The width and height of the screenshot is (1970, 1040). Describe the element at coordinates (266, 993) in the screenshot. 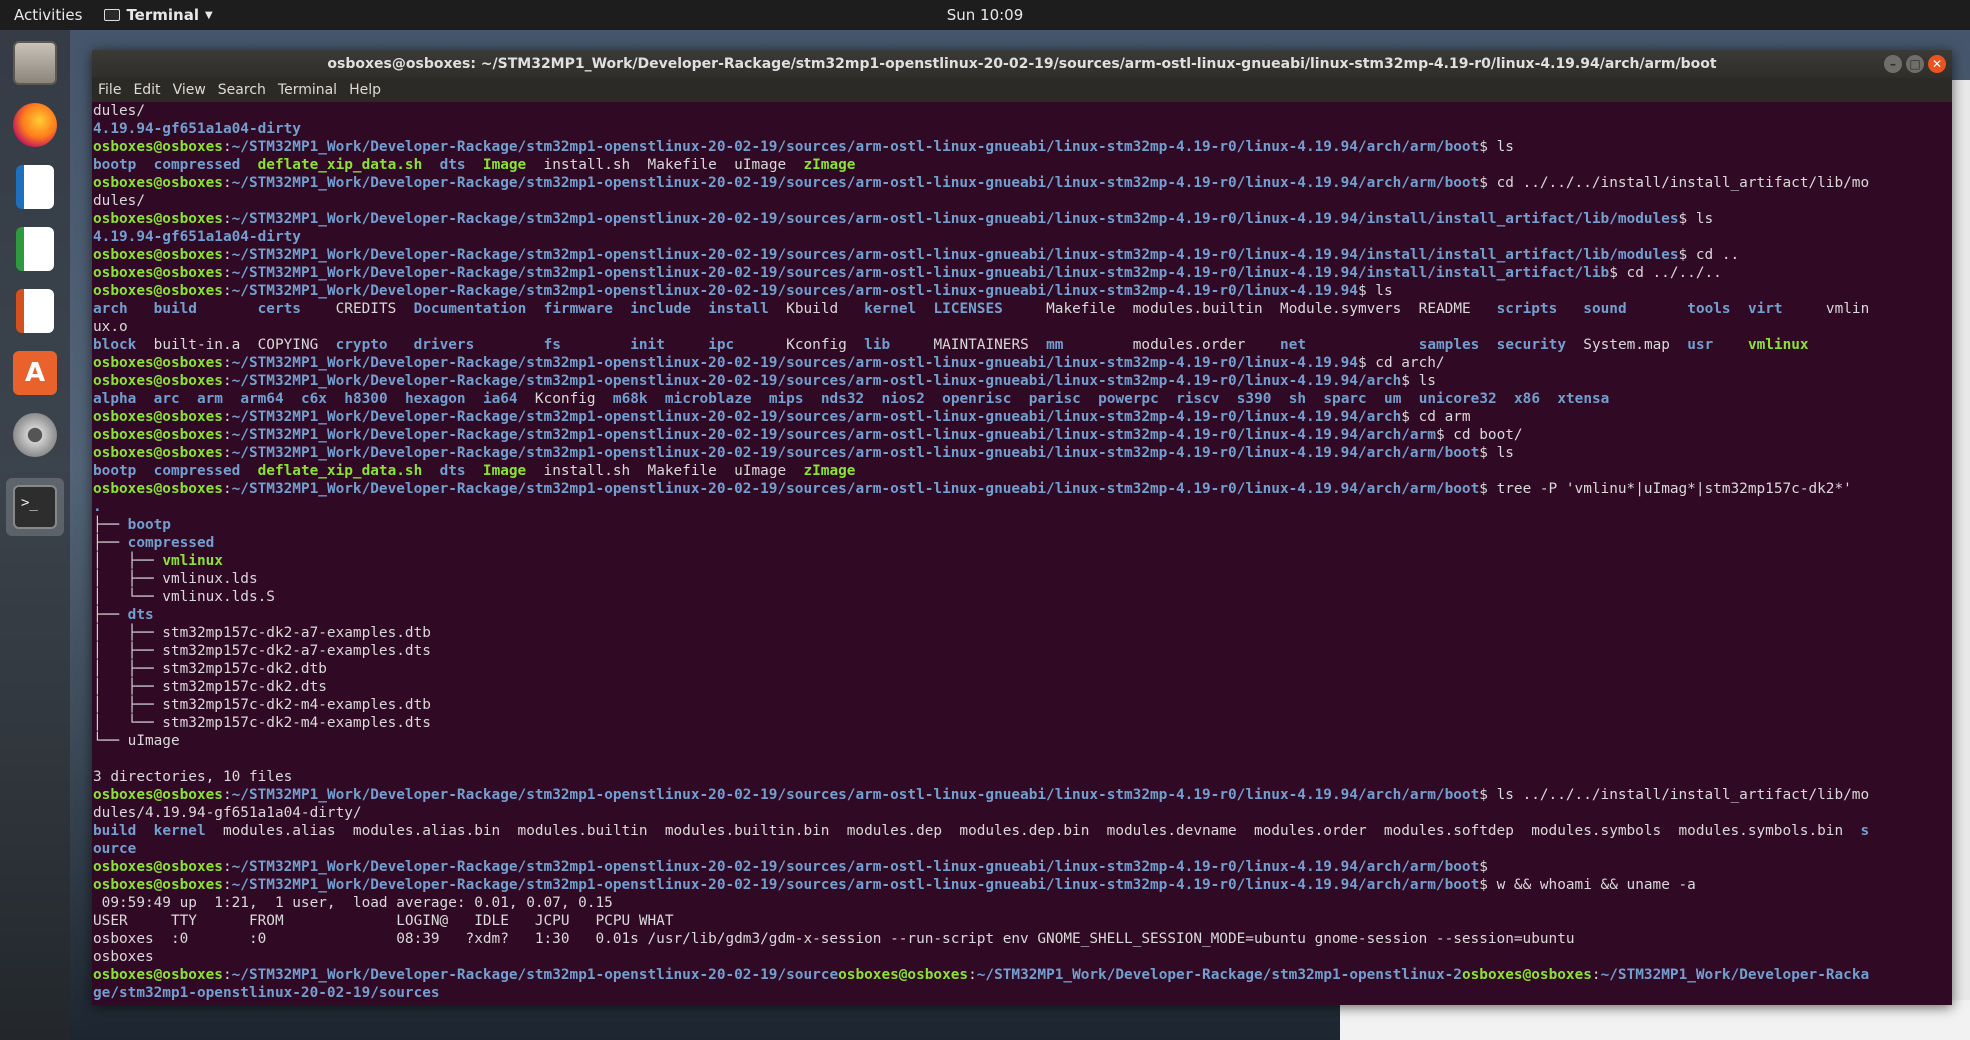

I see `terminal-text: ge/stm32mp1-openstlinux-20-02-19/sources` at that location.